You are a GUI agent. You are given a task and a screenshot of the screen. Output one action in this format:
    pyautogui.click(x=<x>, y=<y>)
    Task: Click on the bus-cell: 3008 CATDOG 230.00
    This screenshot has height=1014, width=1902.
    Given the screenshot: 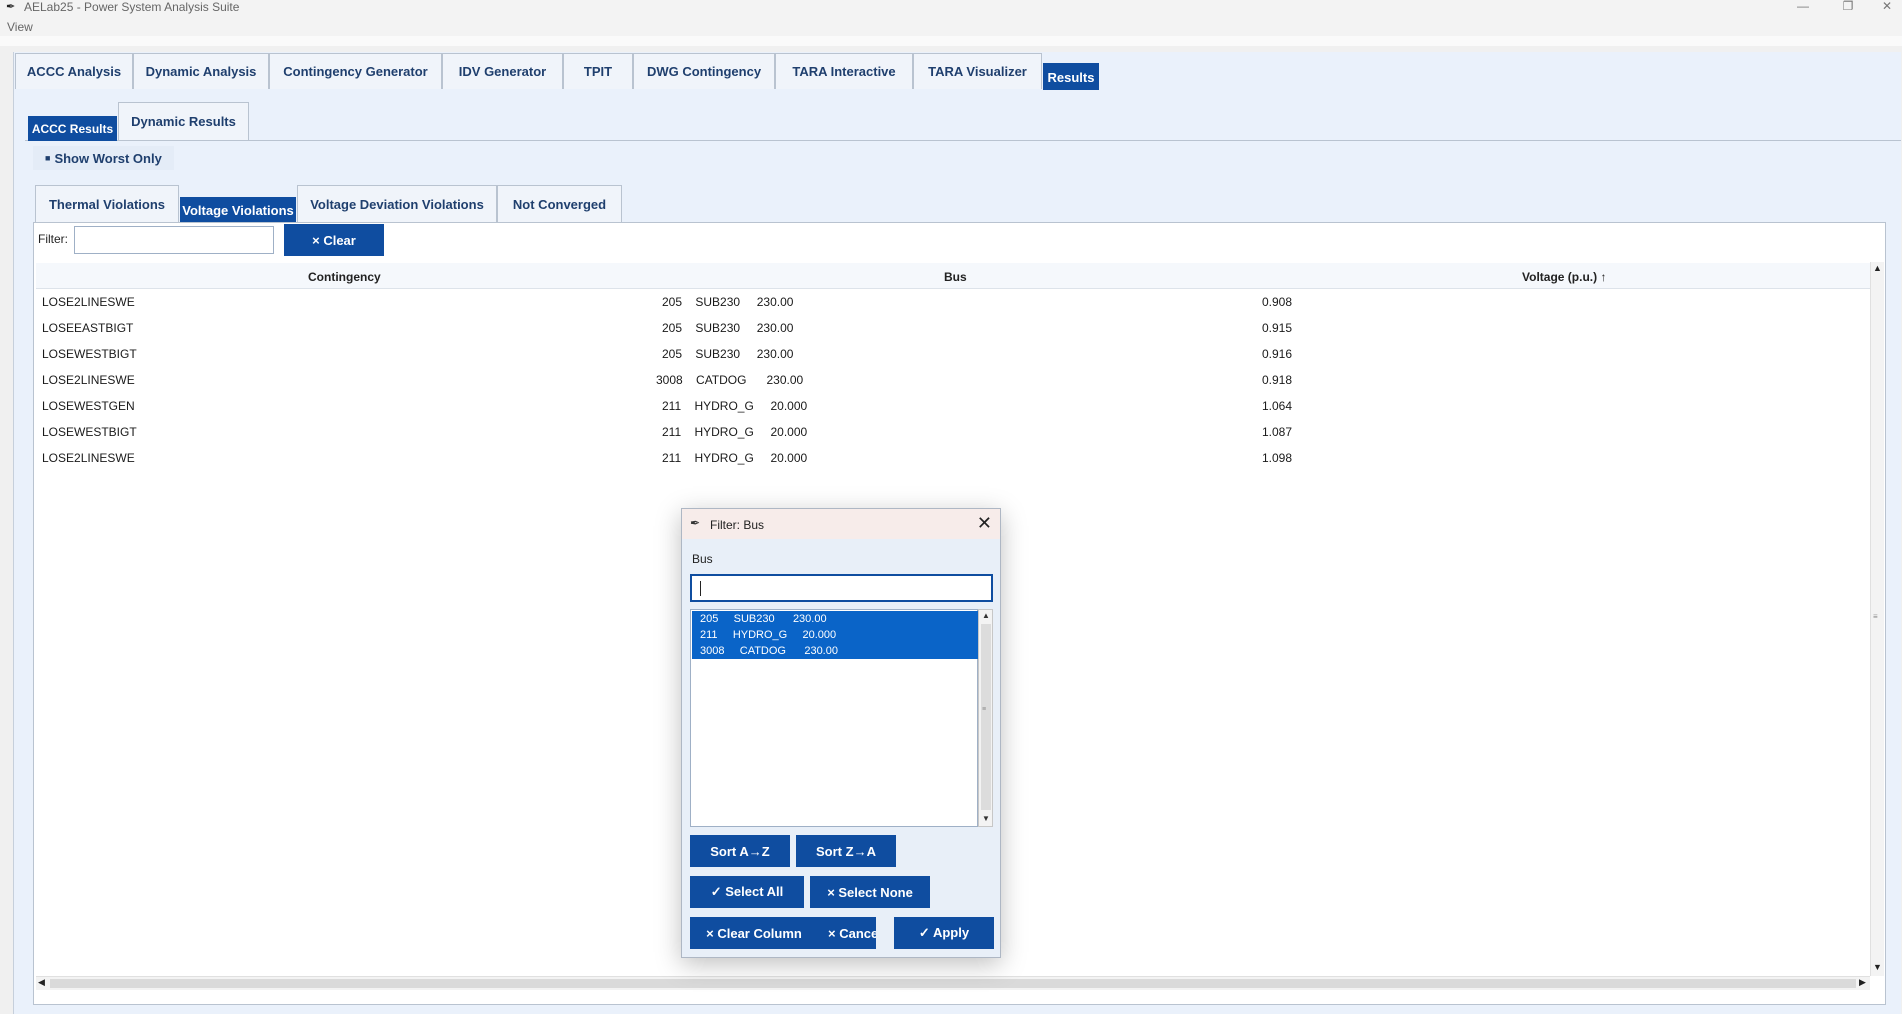 What is the action you would take?
    pyautogui.click(x=730, y=380)
    